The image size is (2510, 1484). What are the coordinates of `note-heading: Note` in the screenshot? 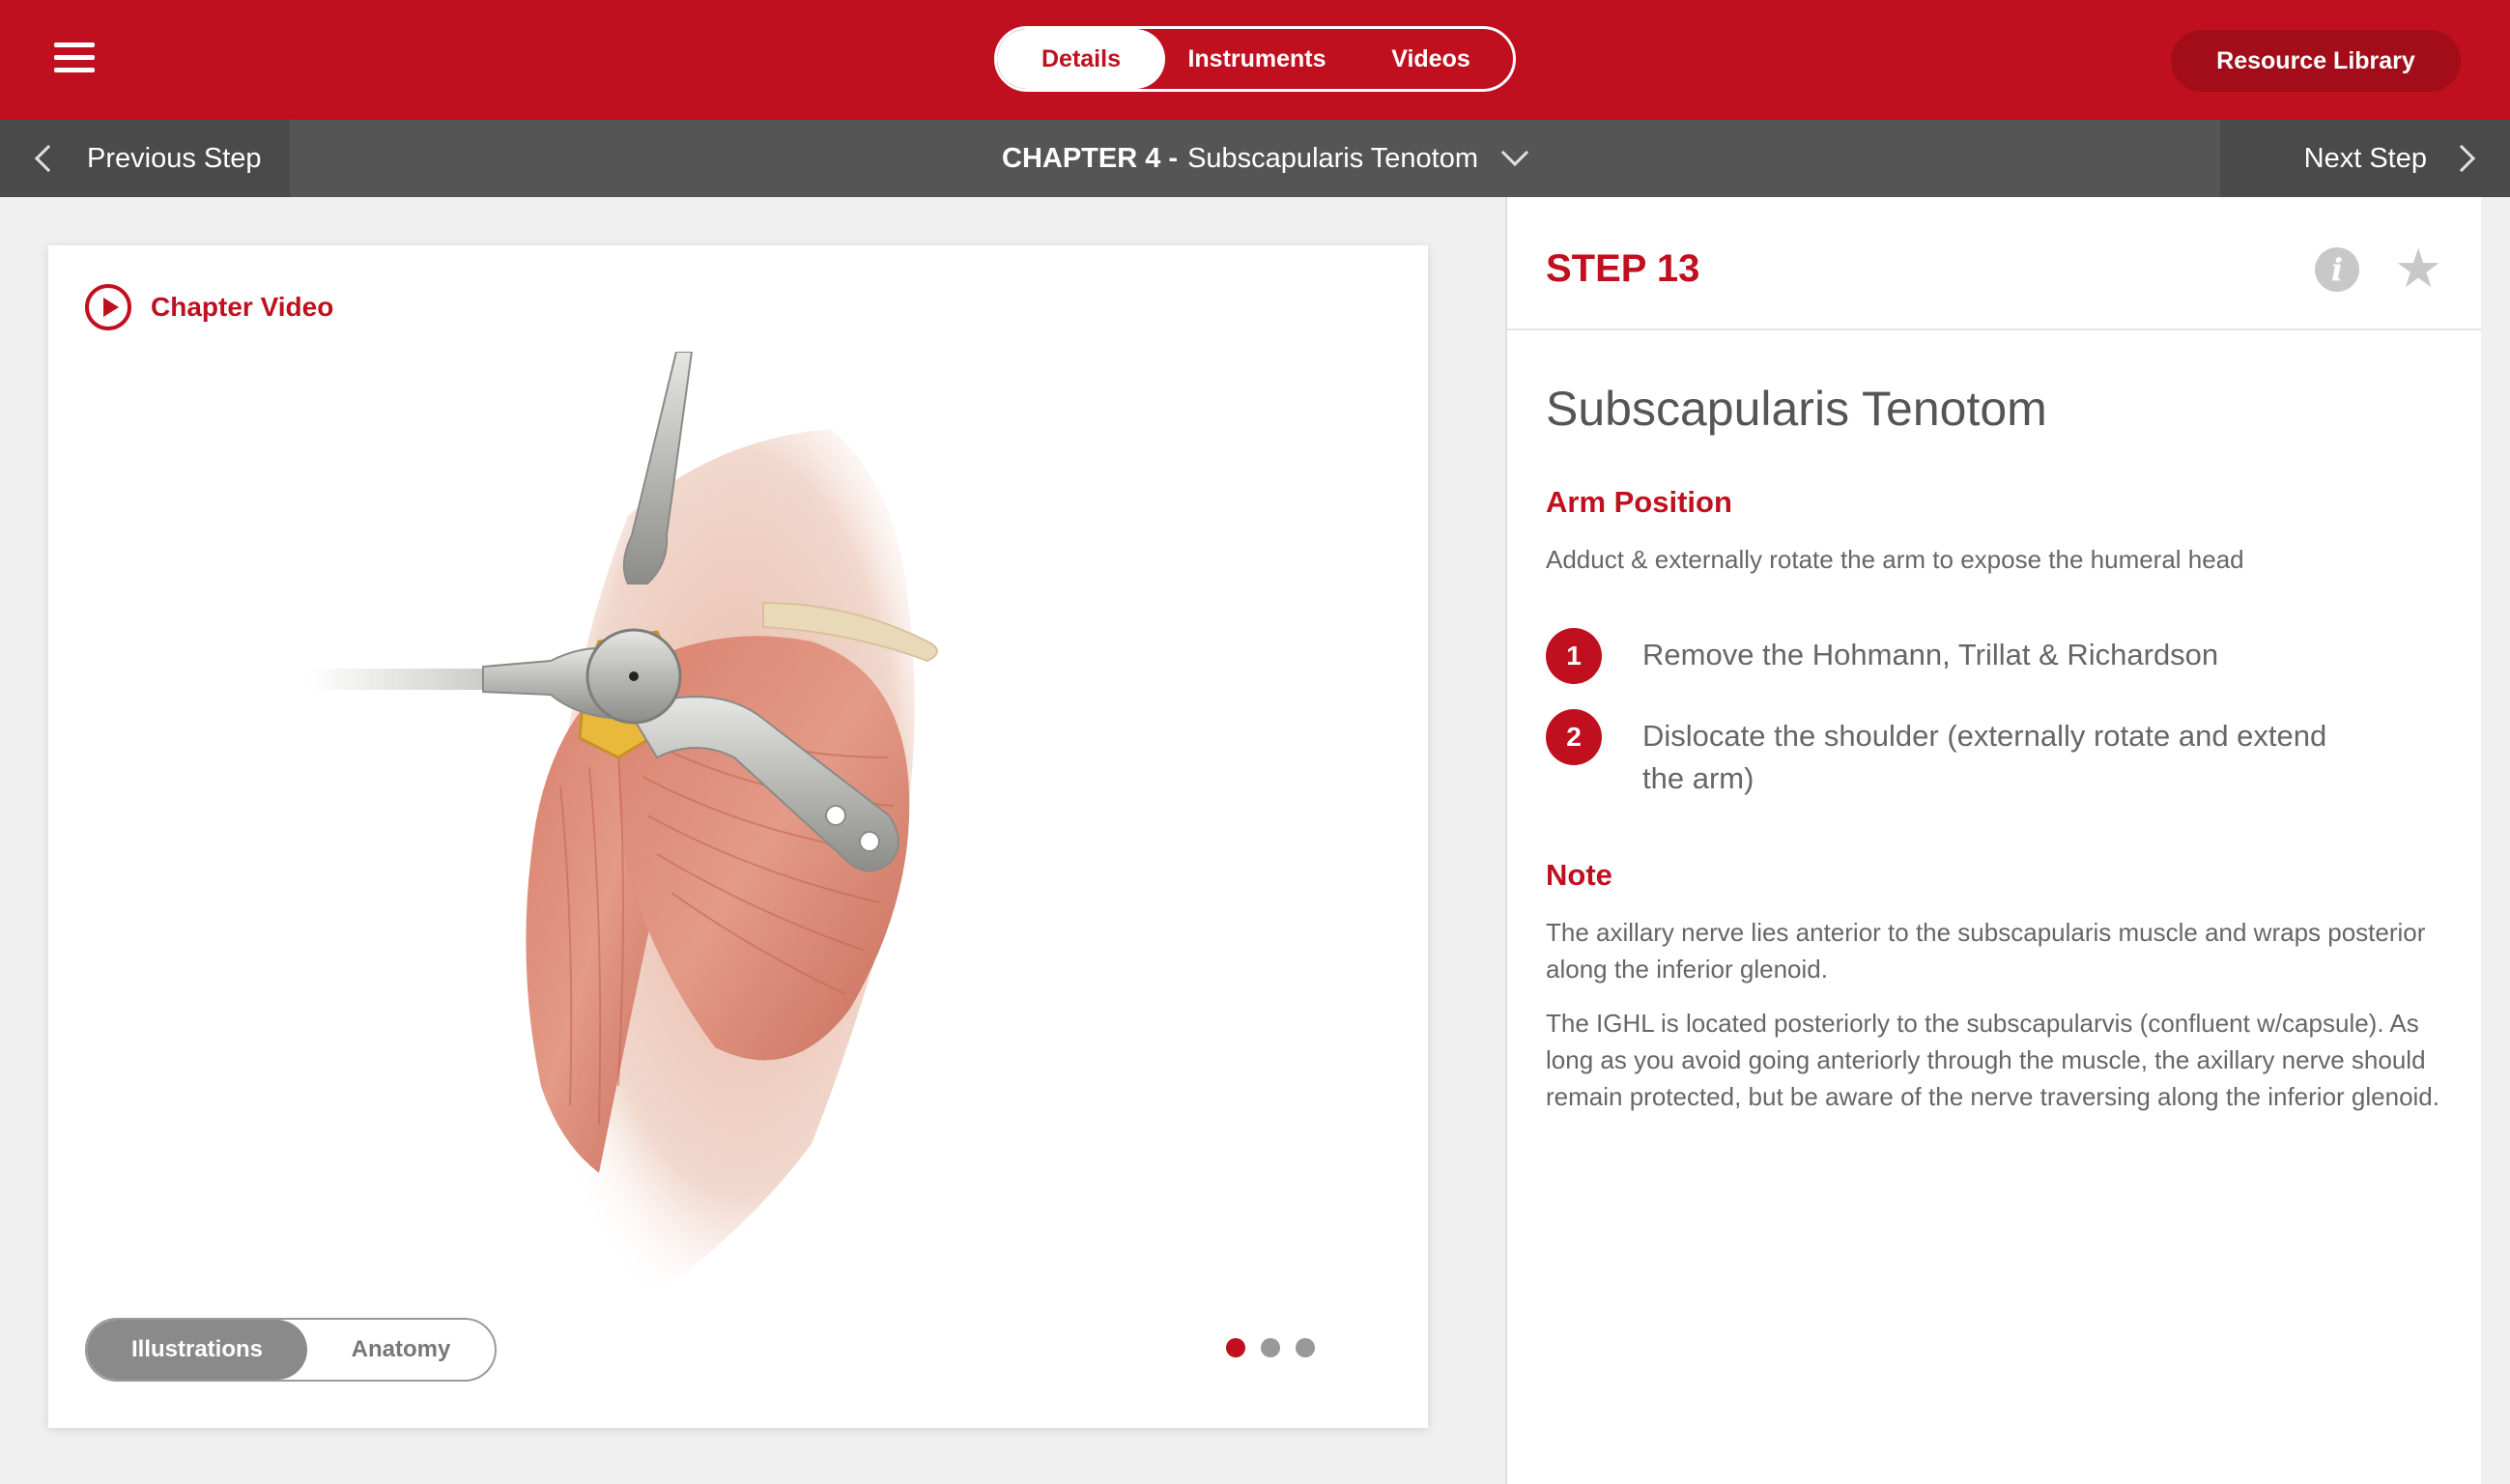 It's located at (1579, 875).